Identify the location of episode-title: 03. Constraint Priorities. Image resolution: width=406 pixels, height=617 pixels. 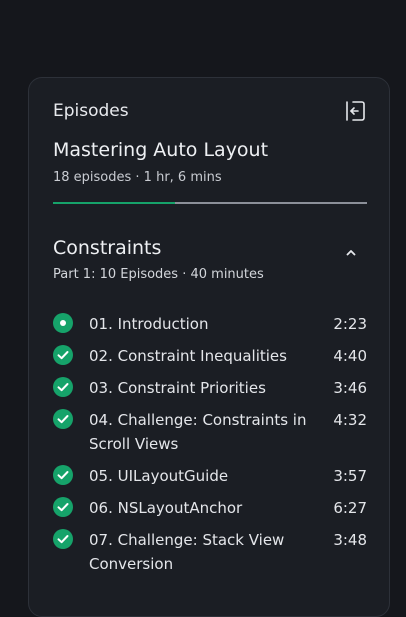
(177, 388).